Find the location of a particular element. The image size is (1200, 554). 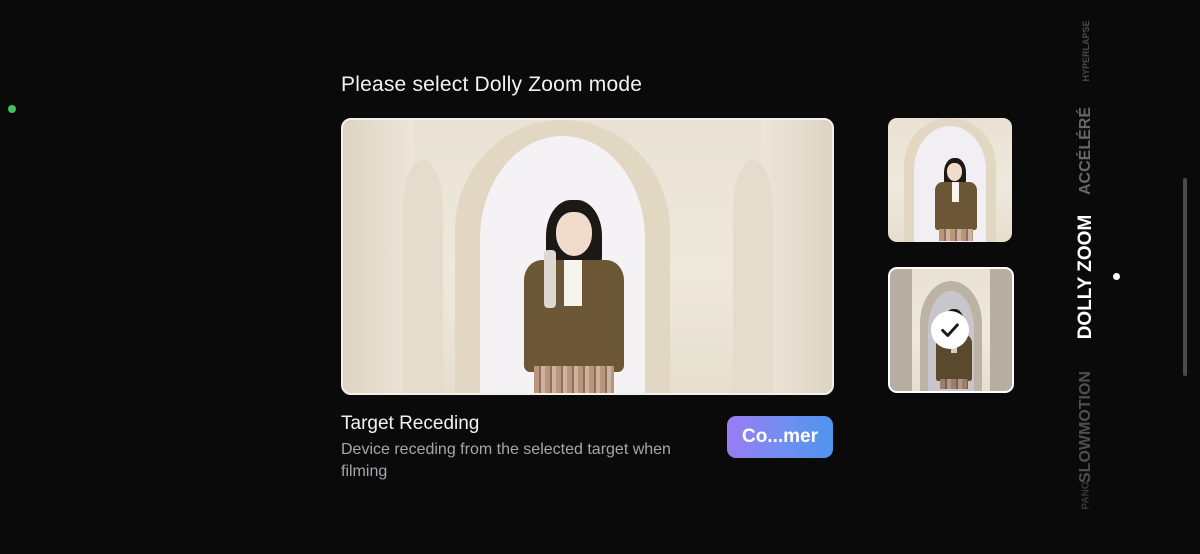

dolly-mode-thumbnail-approaching is located at coordinates (950, 180).